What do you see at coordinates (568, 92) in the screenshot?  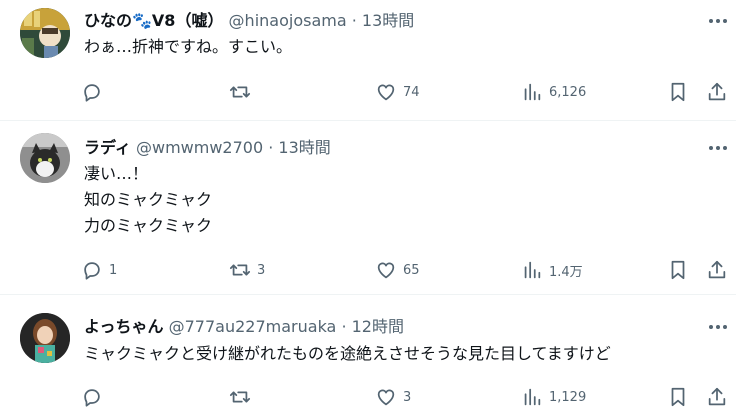 I see `views-count: 6,126` at bounding box center [568, 92].